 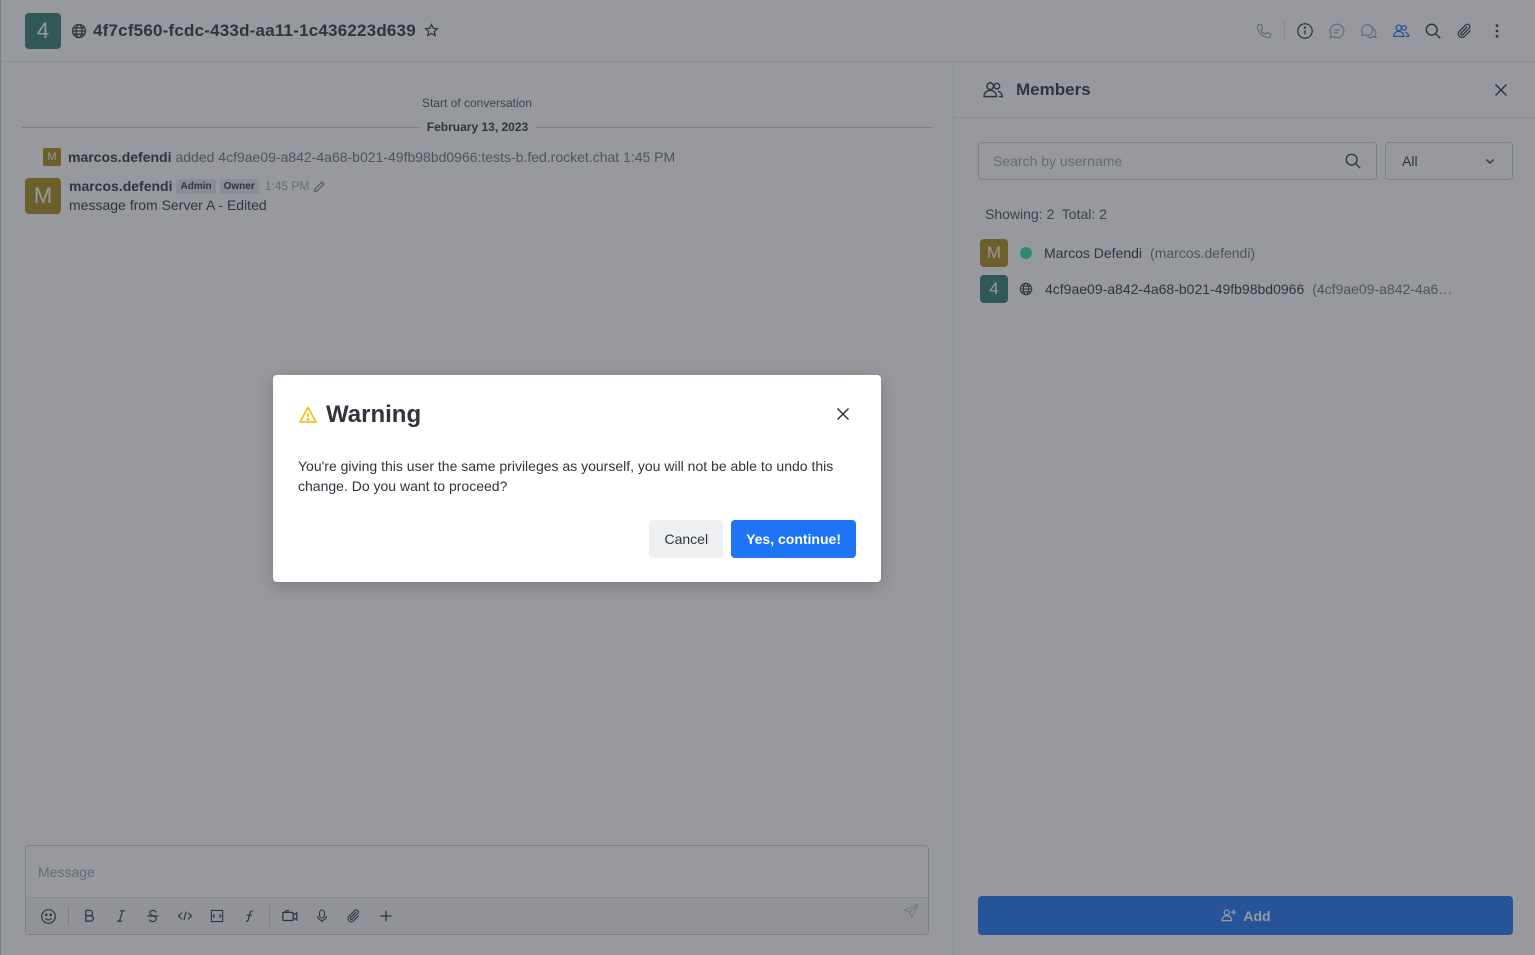 I want to click on cancel-button: Cancel, so click(x=686, y=539).